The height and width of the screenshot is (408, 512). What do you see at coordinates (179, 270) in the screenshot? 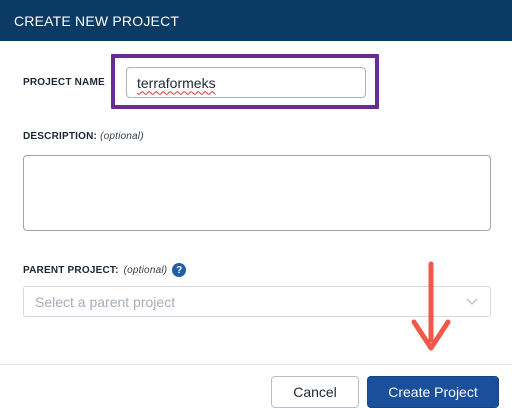
I see `help-icon: ?` at bounding box center [179, 270].